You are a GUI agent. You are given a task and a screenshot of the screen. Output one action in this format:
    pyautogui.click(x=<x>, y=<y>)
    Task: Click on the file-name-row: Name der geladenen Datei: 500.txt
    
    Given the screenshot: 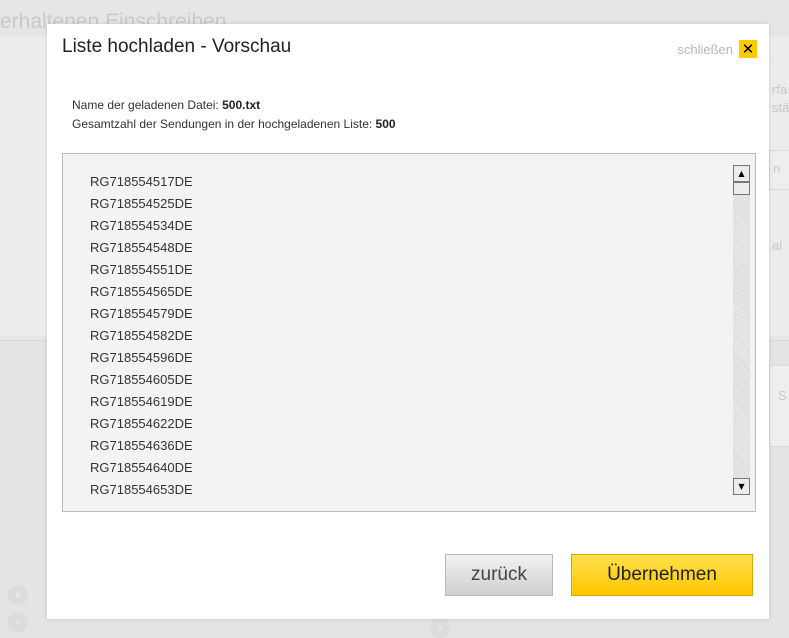 What is the action you would take?
    pyautogui.click(x=234, y=105)
    